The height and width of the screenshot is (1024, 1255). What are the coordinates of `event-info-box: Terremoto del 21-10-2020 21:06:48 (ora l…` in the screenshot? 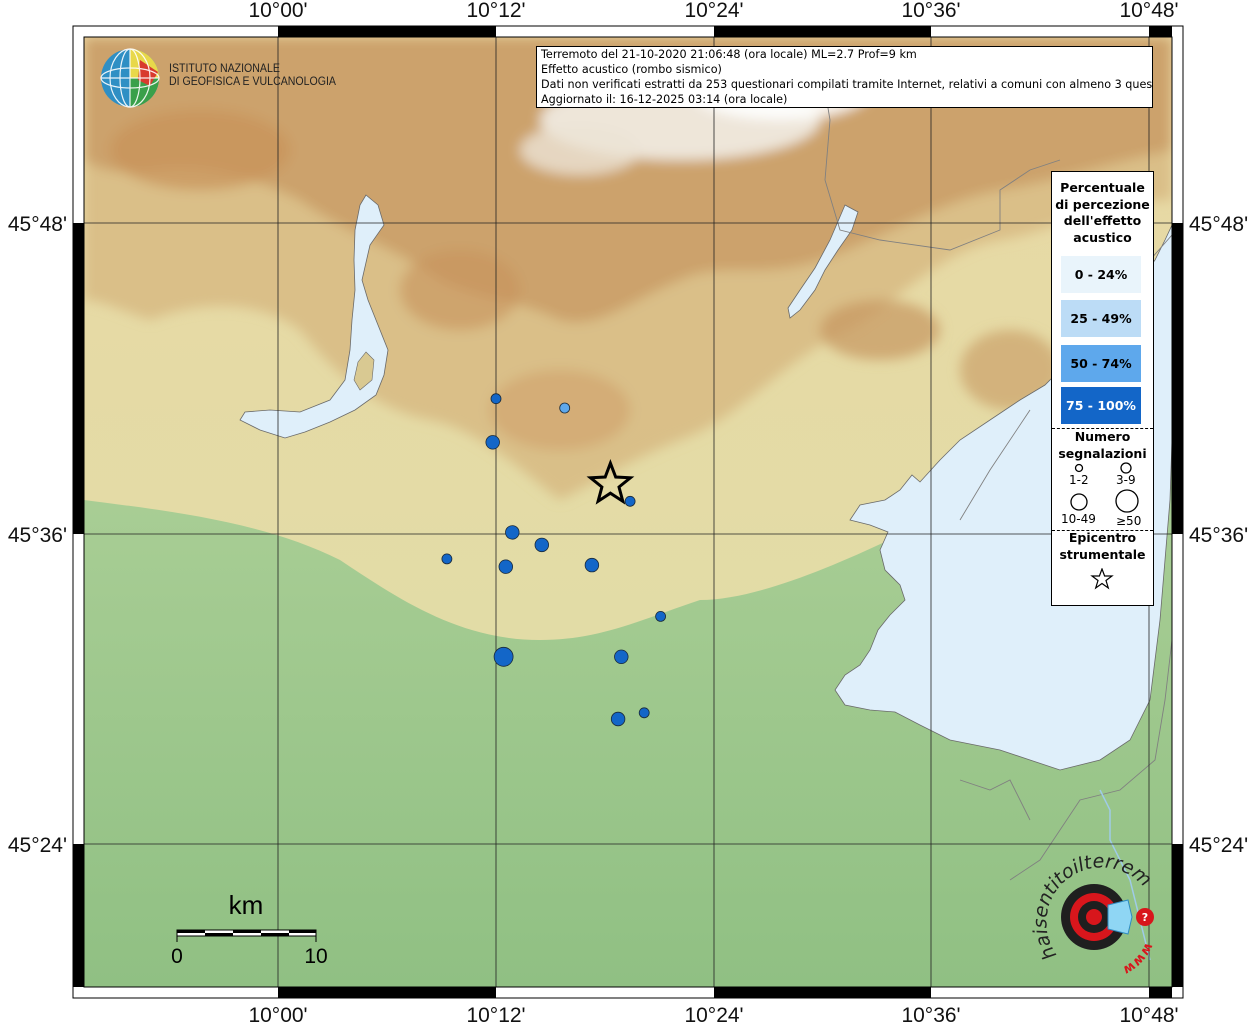 It's located at (844, 77).